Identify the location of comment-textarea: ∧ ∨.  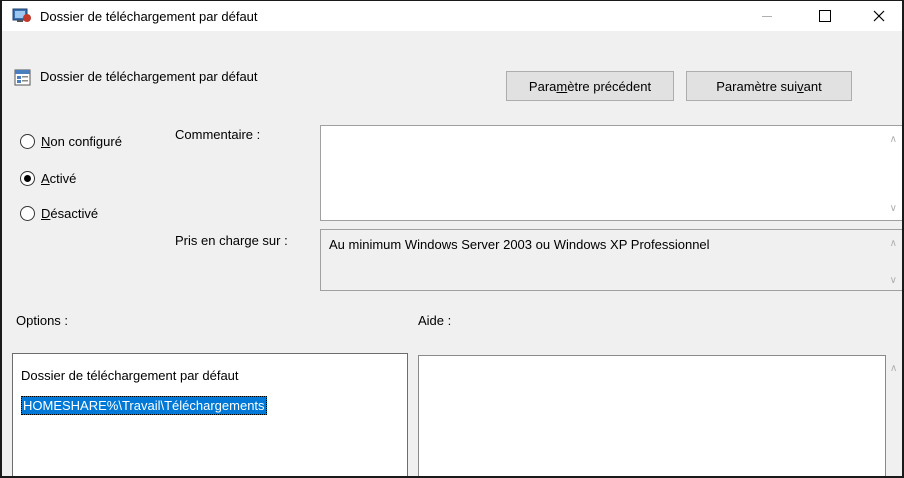
(611, 173).